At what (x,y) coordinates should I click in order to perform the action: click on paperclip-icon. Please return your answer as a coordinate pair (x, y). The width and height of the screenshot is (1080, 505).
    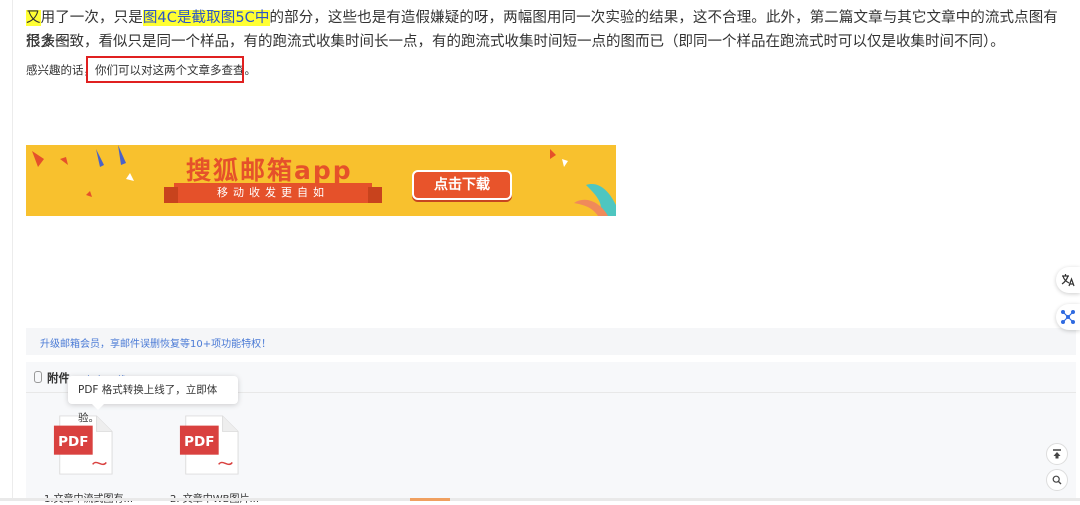
    Looking at the image, I should click on (38, 377).